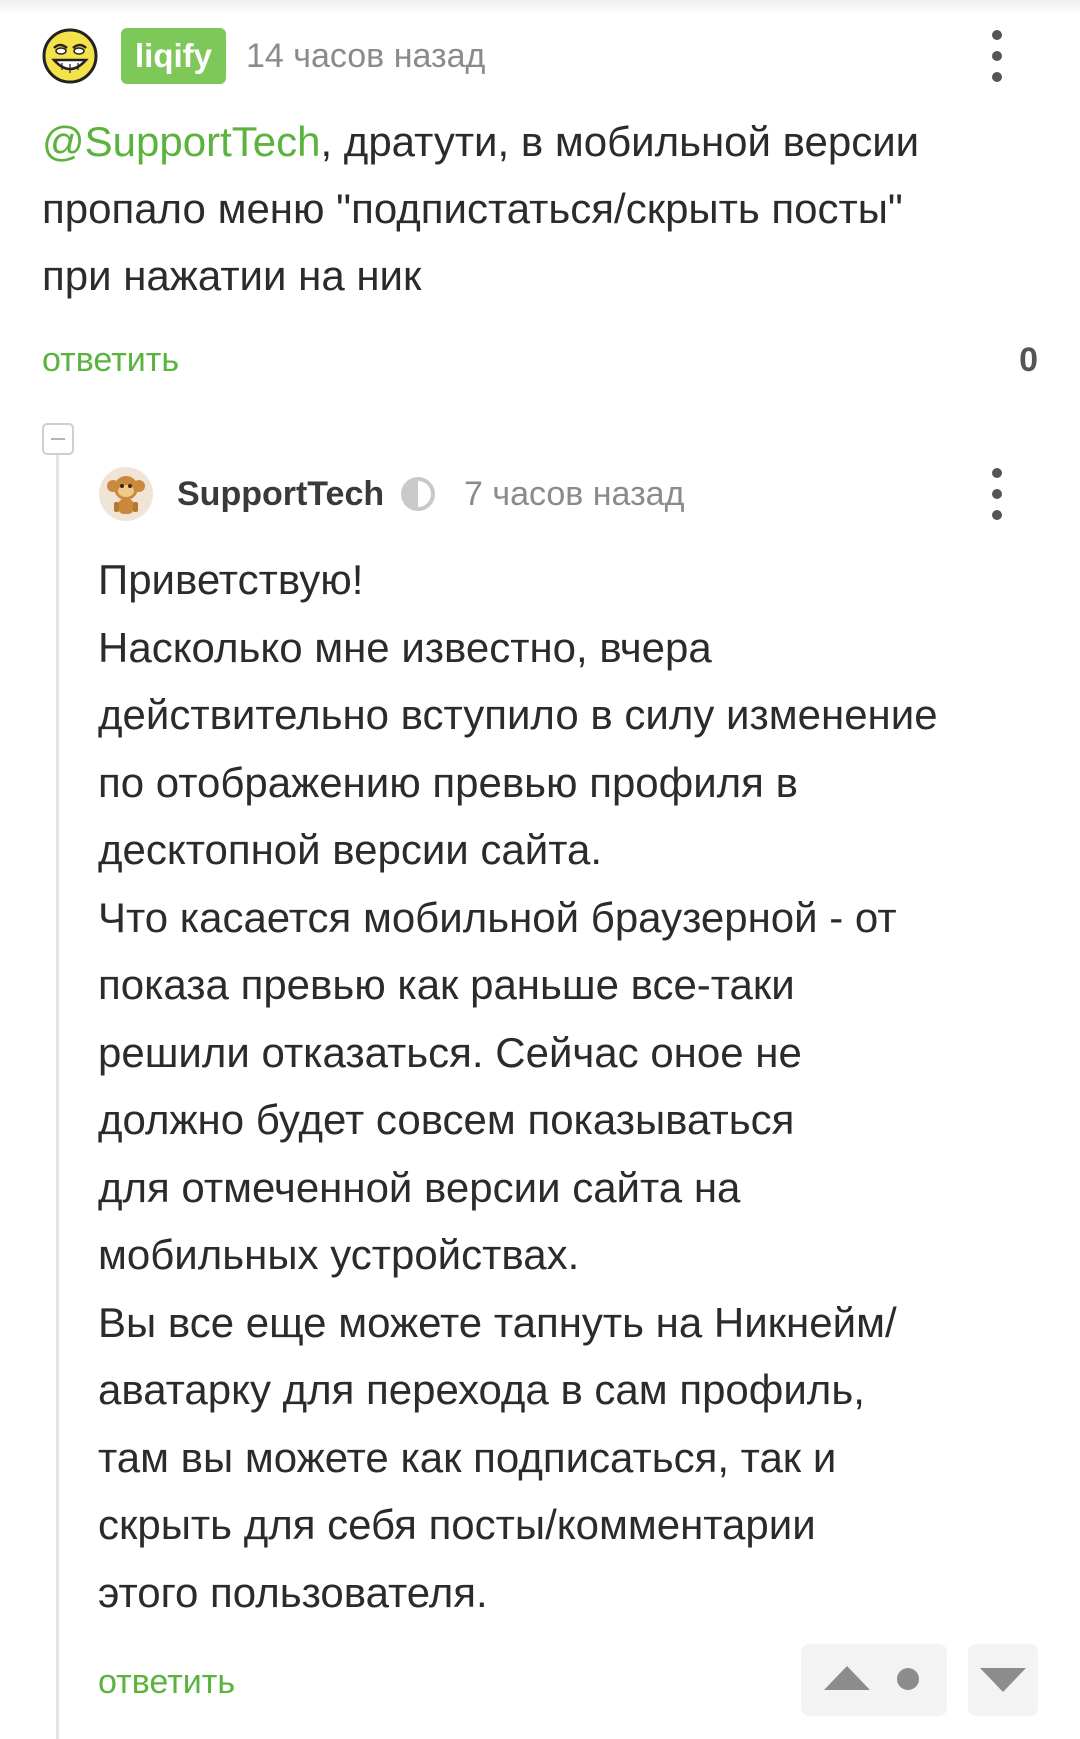 This screenshot has height=1739, width=1080. What do you see at coordinates (450, 1052) in the screenshot?
I see `comment-text-line: решили отказаться. Сейчас оное не` at bounding box center [450, 1052].